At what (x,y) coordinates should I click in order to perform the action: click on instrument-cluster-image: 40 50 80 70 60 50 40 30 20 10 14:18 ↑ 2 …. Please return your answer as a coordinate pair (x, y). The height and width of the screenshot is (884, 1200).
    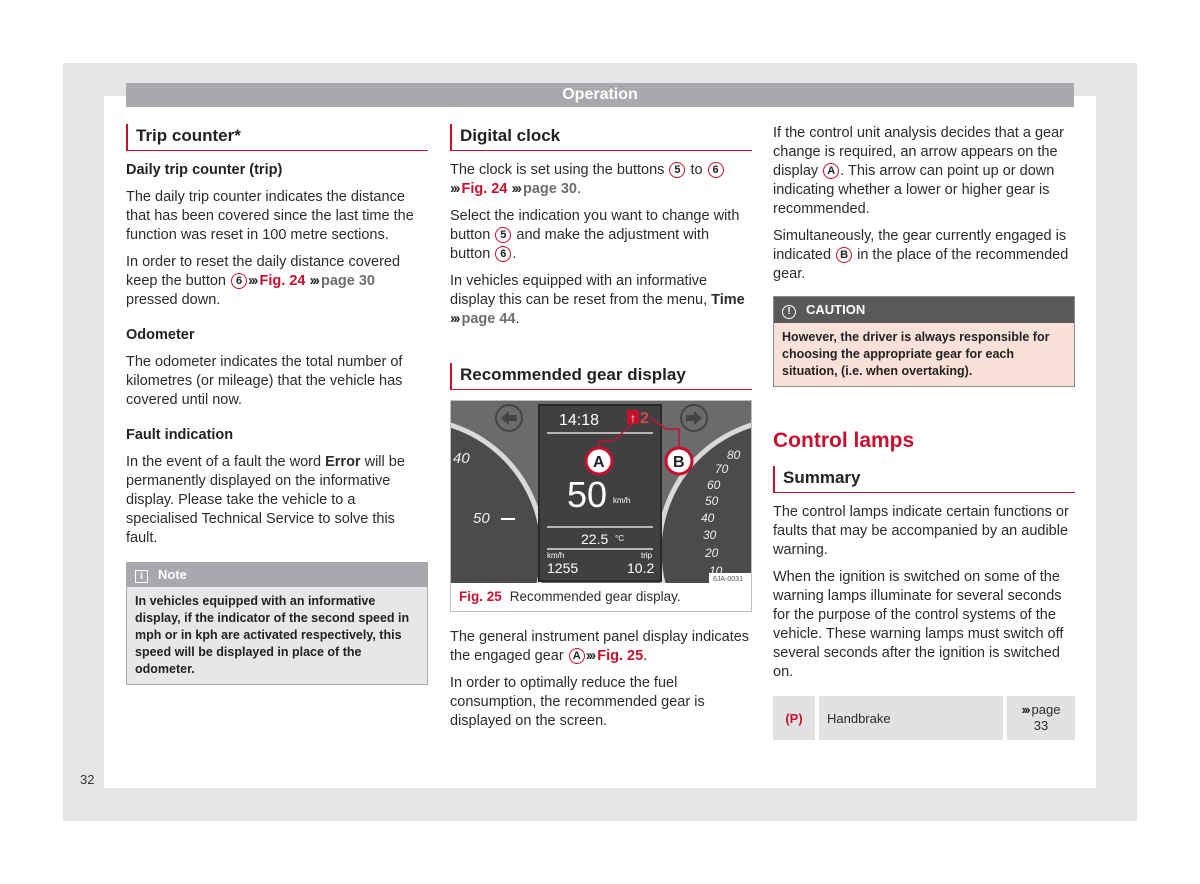
    Looking at the image, I should click on (601, 492).